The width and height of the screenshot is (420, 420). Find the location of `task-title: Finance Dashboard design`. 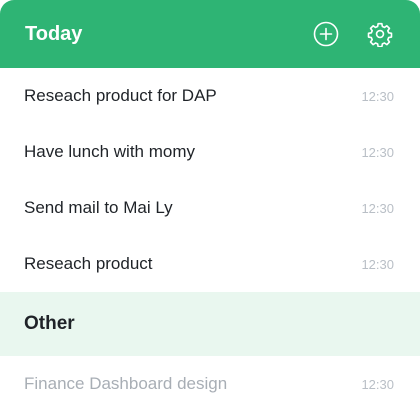

task-title: Finance Dashboard design is located at coordinates (126, 383).